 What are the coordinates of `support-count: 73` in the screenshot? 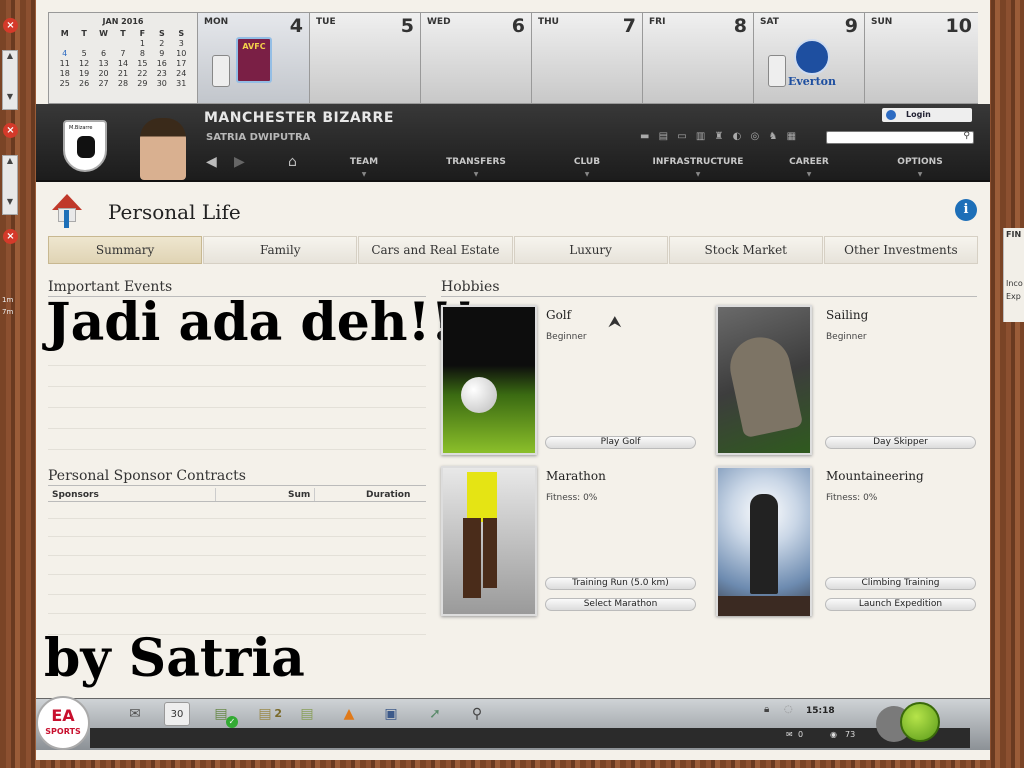 It's located at (850, 734).